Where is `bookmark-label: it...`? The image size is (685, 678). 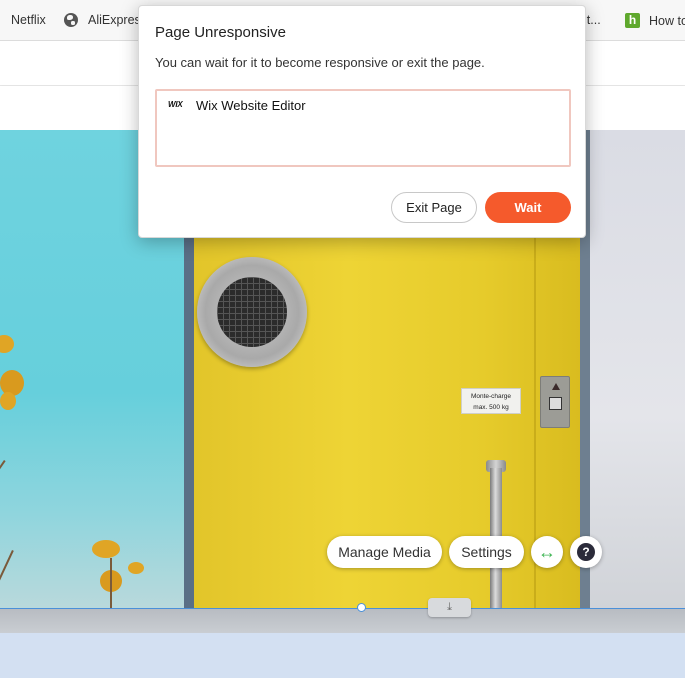 bookmark-label: it... is located at coordinates (592, 20).